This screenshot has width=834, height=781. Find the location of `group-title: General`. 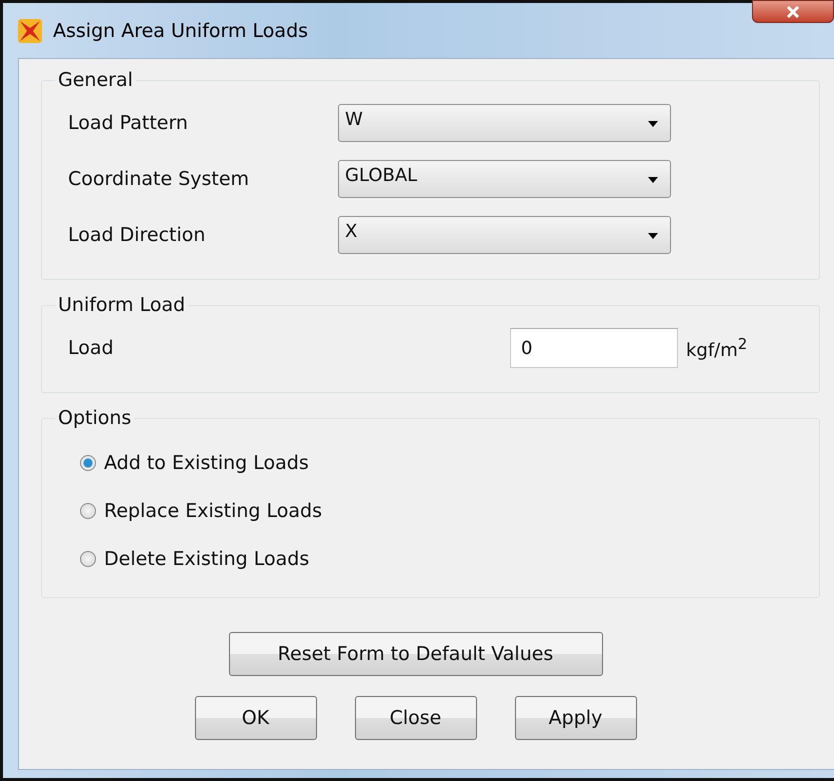

group-title: General is located at coordinates (95, 80).